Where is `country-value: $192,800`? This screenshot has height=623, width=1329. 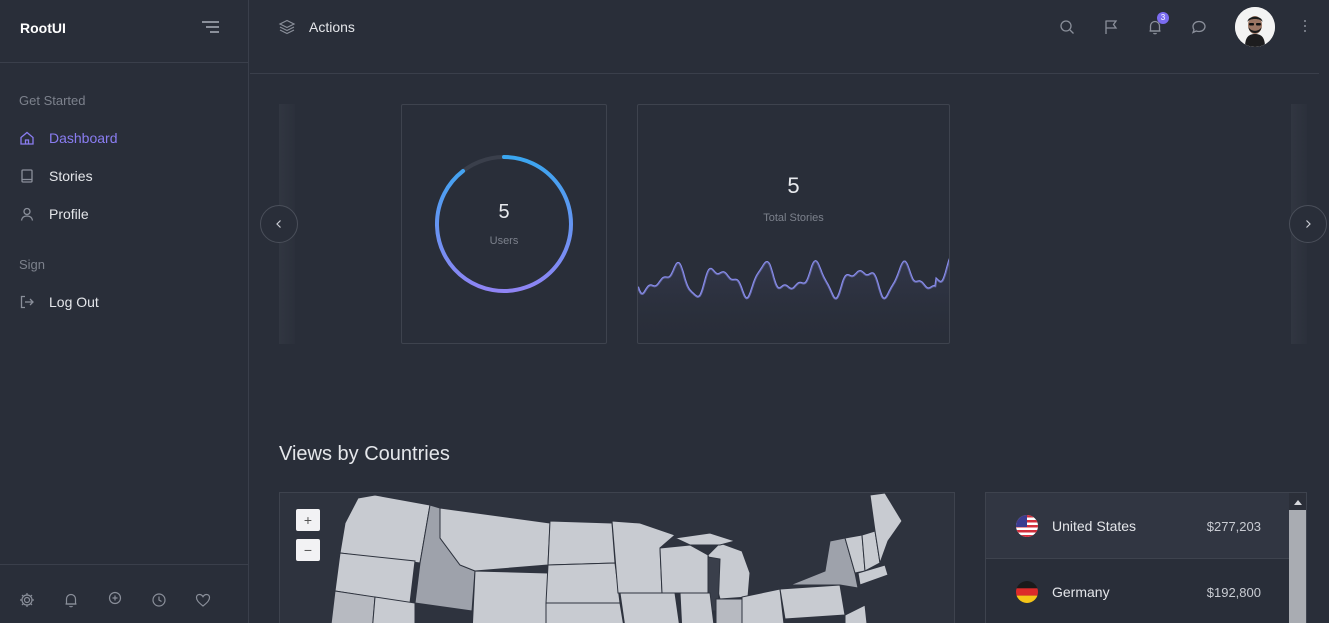
country-value: $192,800 is located at coordinates (1233, 592).